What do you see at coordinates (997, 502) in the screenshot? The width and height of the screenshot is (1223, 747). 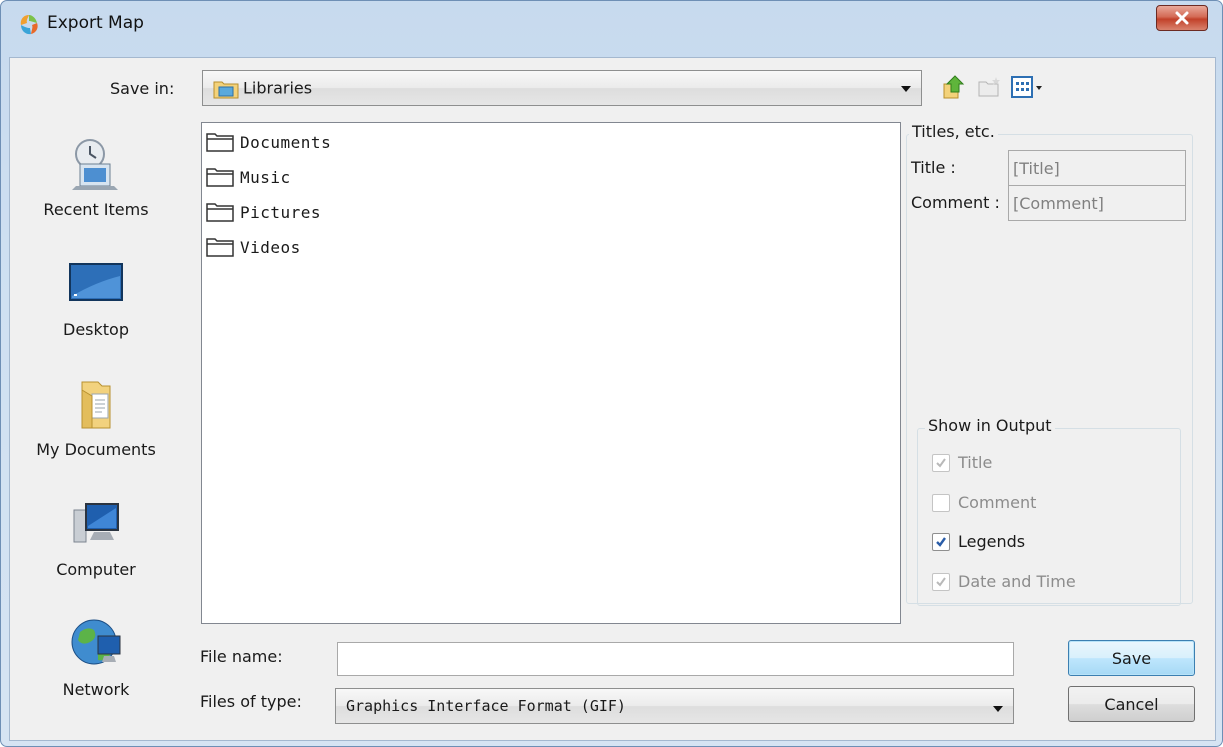 I see `comment-checkbox-label: Comment` at bounding box center [997, 502].